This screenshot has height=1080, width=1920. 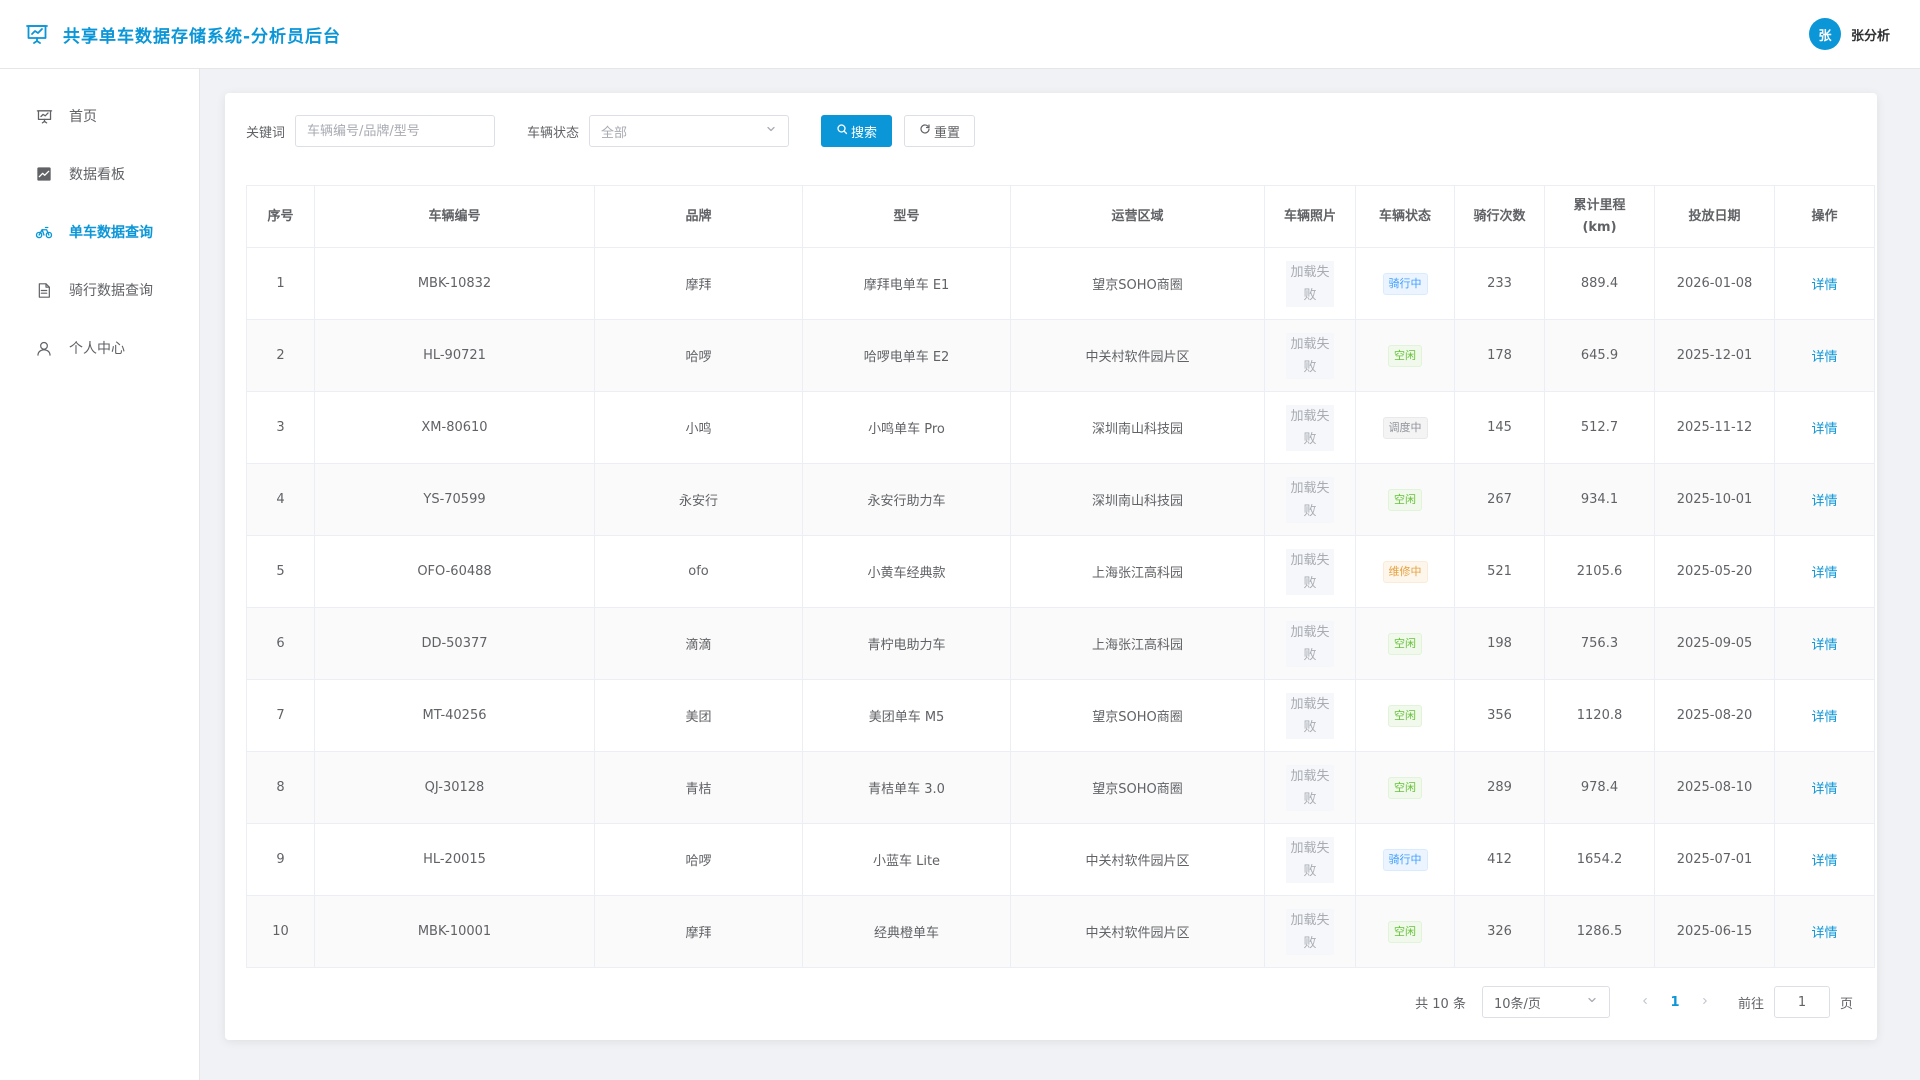 What do you see at coordinates (1705, 1002) in the screenshot?
I see `next-page-button` at bounding box center [1705, 1002].